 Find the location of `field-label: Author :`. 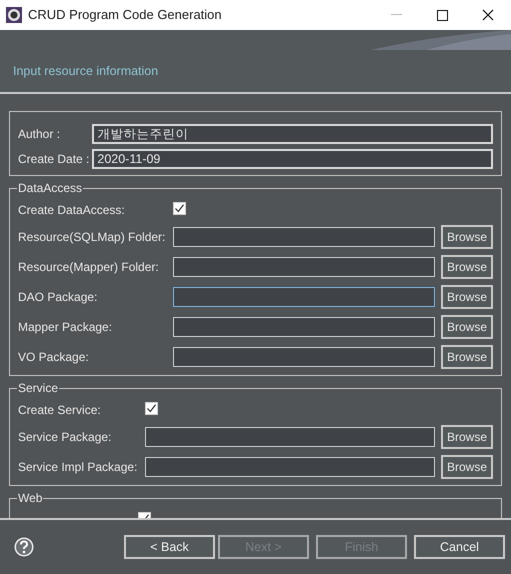

field-label: Author : is located at coordinates (40, 134).